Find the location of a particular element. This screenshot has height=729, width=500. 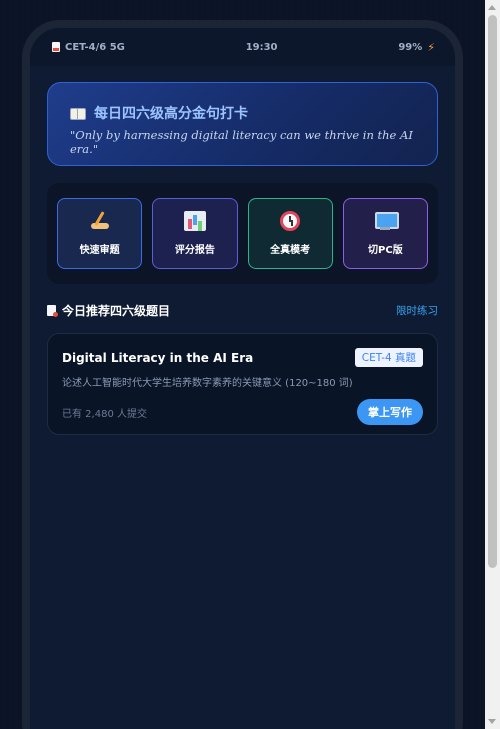

topic-header: Digital Literacy in the AI Era CET-4 真题 is located at coordinates (242, 357).